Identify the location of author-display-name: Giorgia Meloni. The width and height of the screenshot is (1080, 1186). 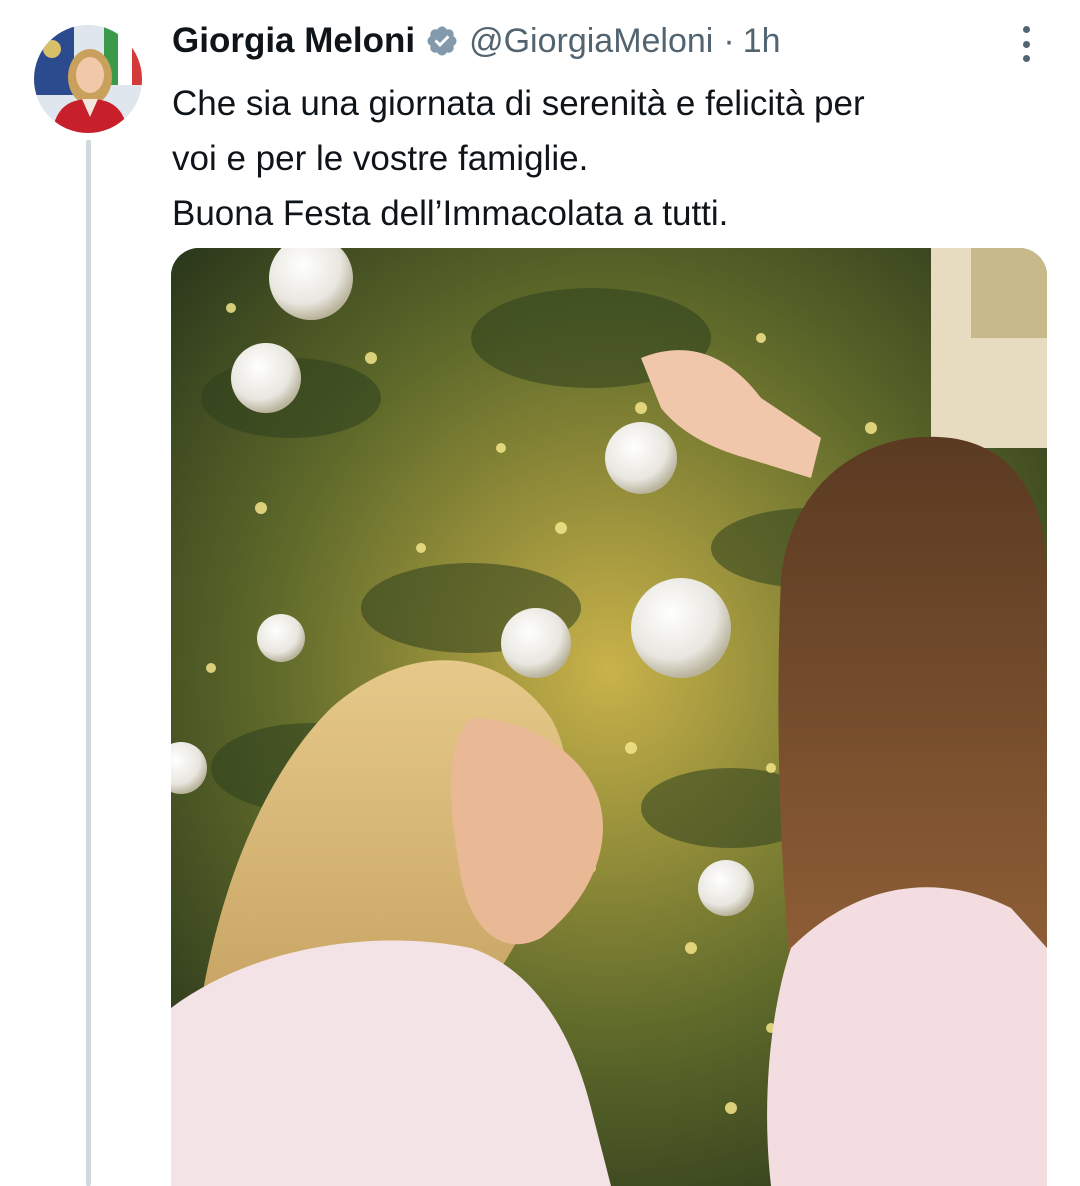
(293, 41).